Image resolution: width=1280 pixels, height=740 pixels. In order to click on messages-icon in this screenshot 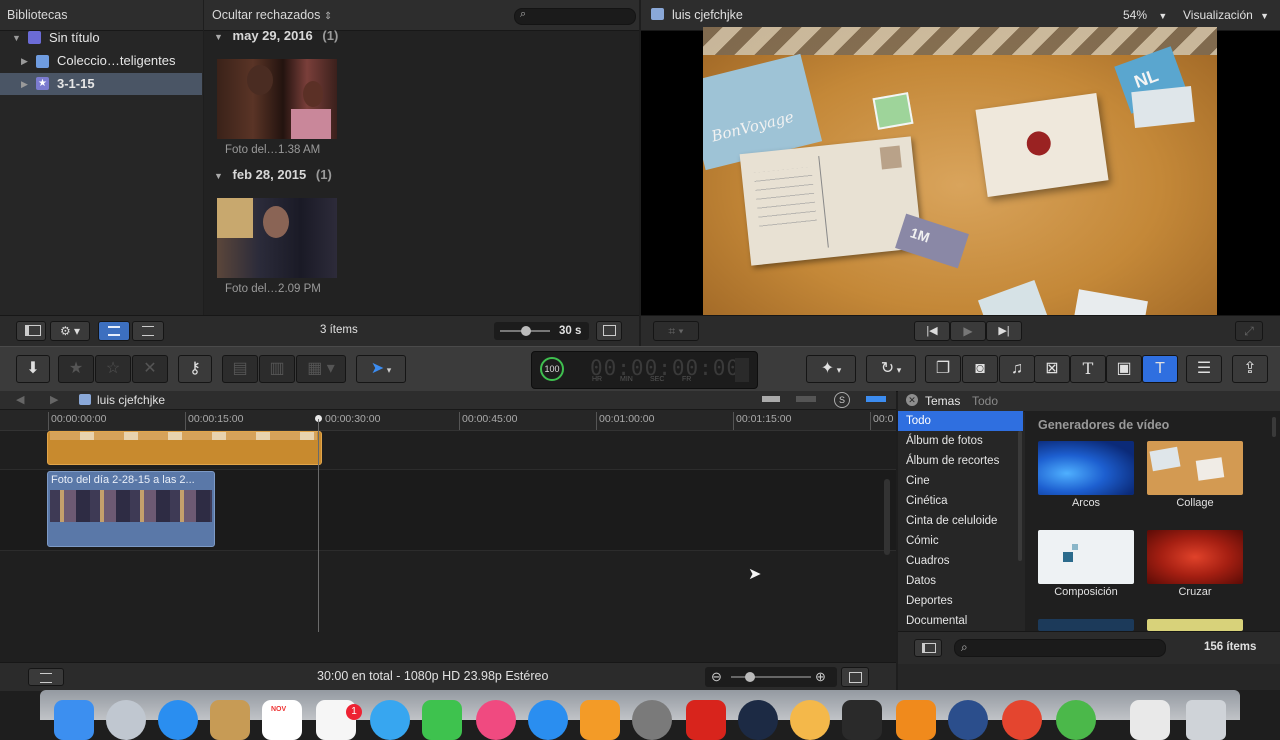, I will do `click(390, 720)`.